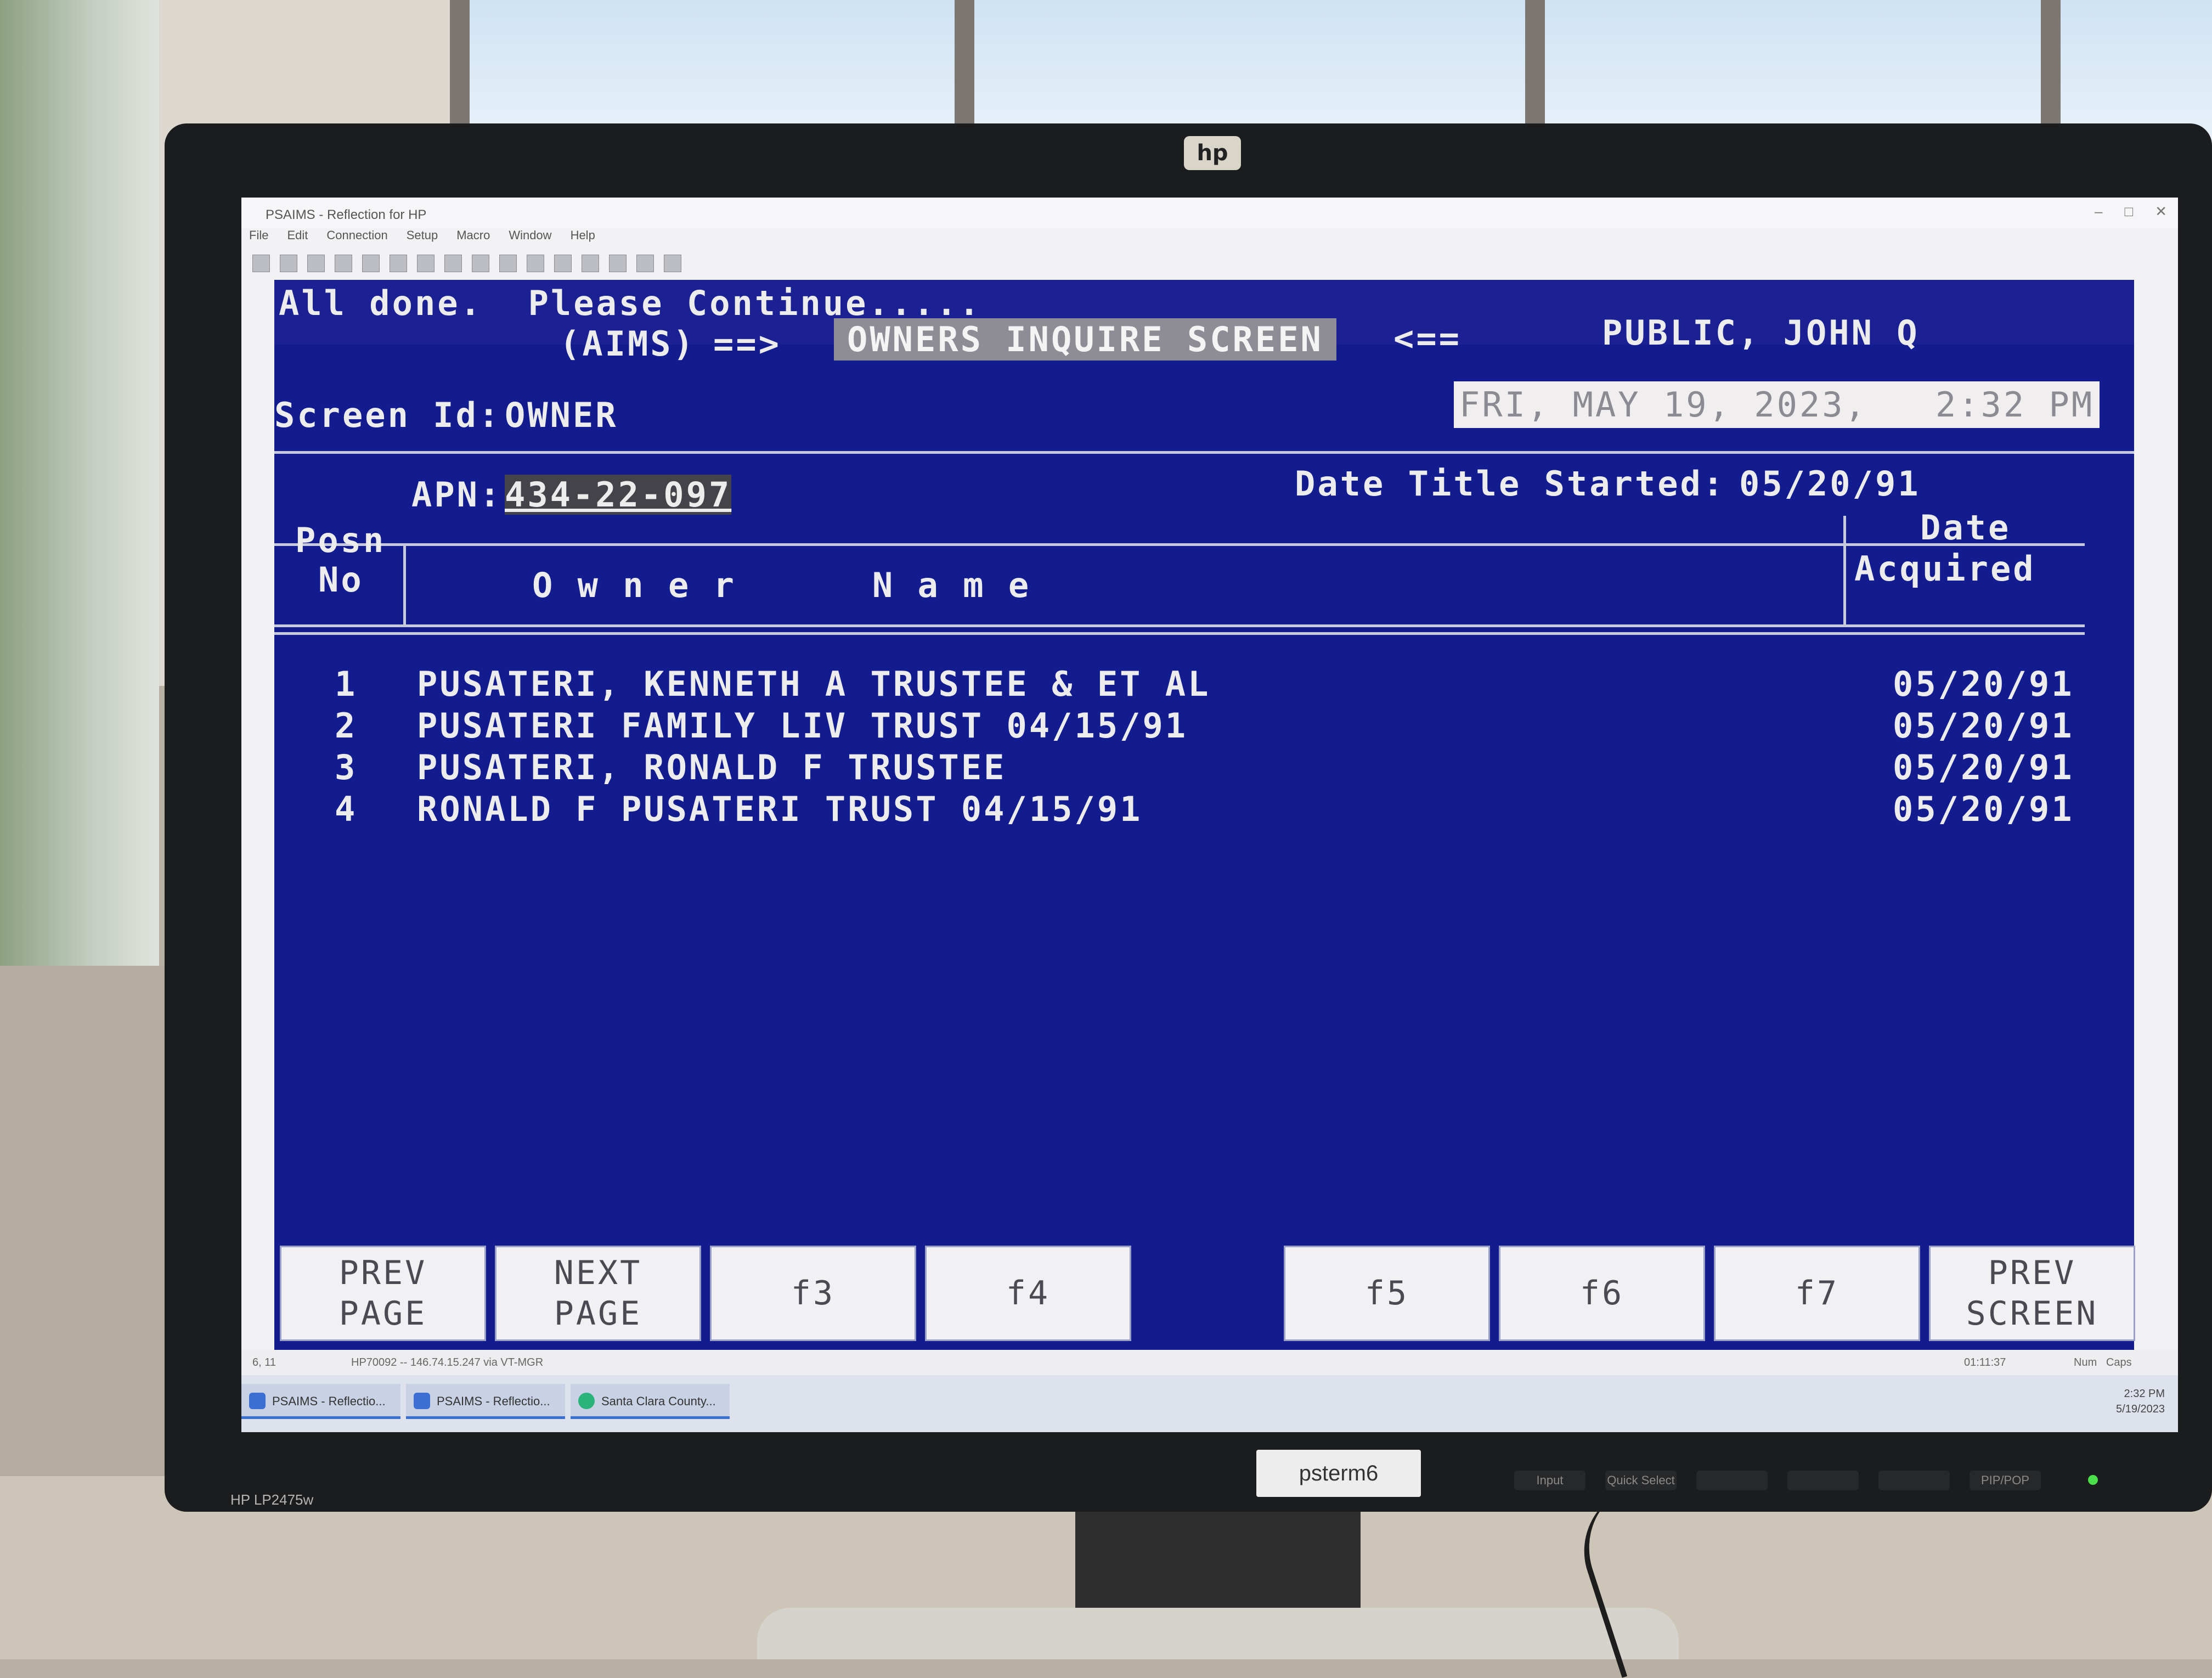 The height and width of the screenshot is (1678, 2212). What do you see at coordinates (814, 684) in the screenshot?
I see `row-owner-name: PUSATERI, KENNETH A TRUSTEE & ET AL` at bounding box center [814, 684].